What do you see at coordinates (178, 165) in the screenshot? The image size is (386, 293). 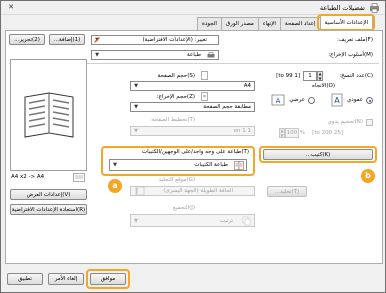 I see `print-style-dropdown: ▼ طباعة الكتيبات` at bounding box center [178, 165].